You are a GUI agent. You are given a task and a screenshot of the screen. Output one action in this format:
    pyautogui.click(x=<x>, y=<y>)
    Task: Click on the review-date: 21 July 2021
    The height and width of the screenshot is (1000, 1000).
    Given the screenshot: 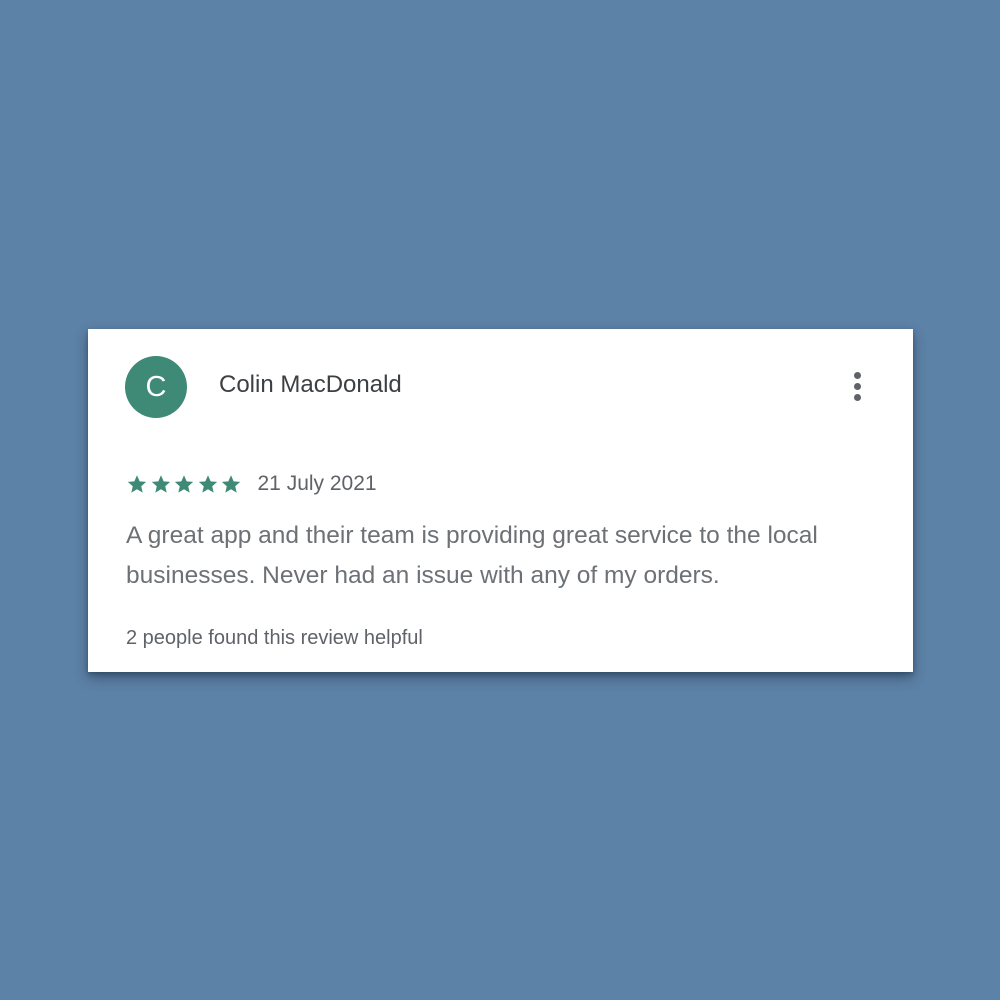 What is the action you would take?
    pyautogui.click(x=317, y=483)
    